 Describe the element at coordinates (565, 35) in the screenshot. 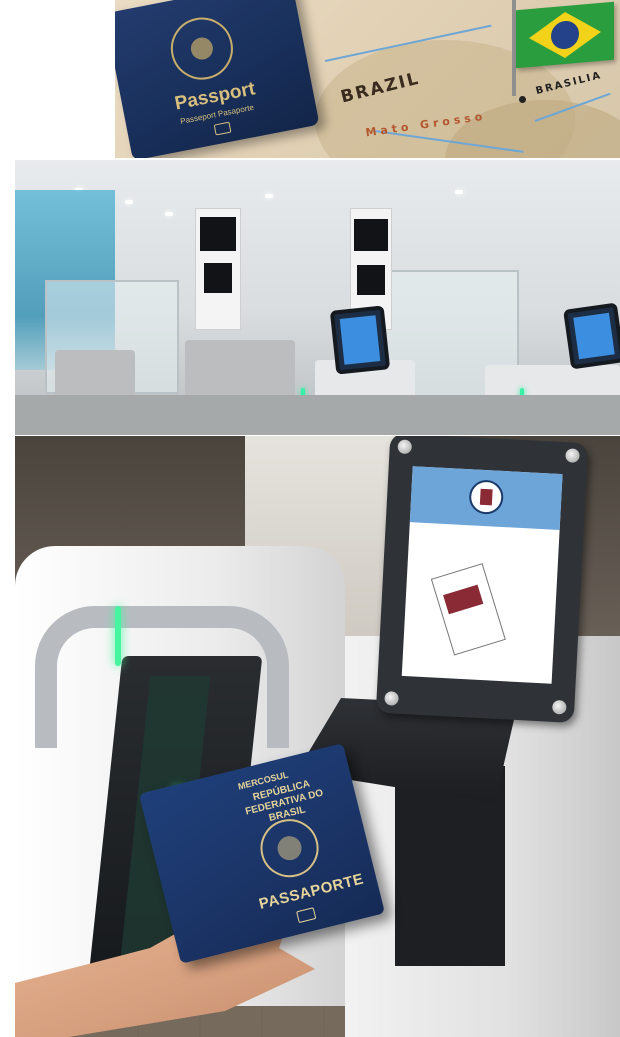

I see `brazil-flag` at that location.